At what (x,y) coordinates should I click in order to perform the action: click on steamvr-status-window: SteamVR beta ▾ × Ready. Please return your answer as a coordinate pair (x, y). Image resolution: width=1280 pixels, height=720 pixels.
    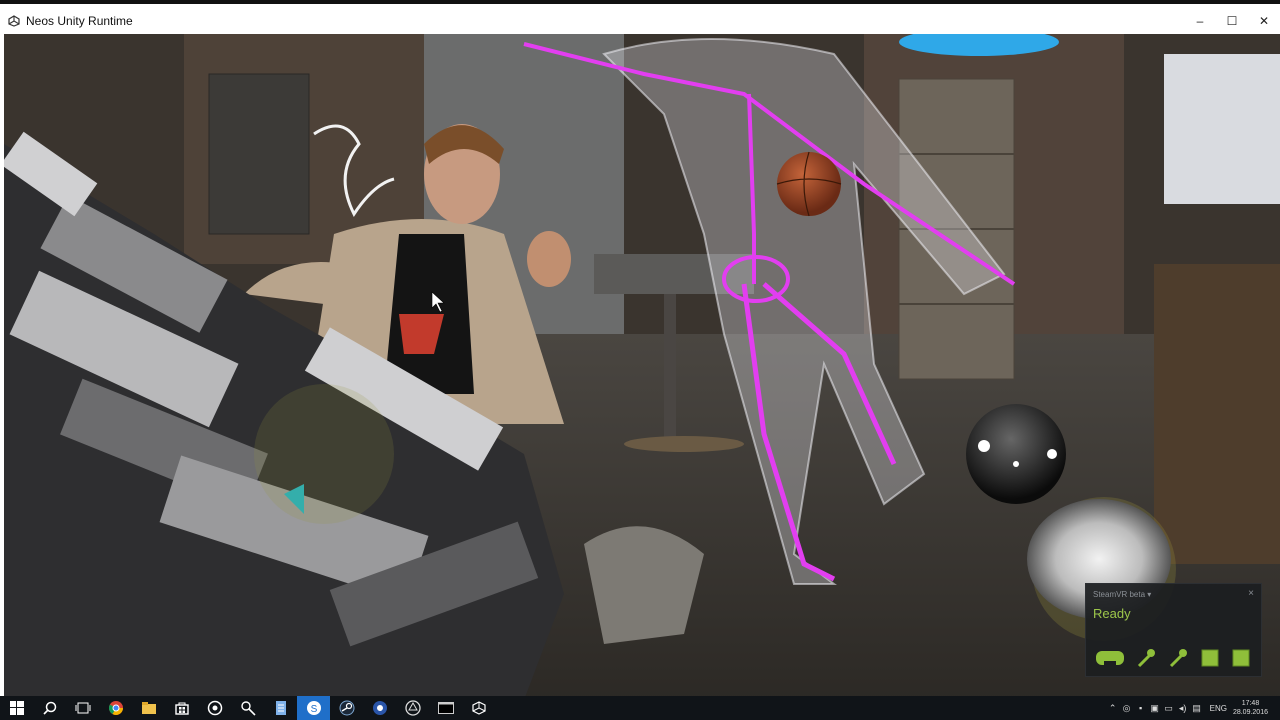
    Looking at the image, I should click on (1173, 630).